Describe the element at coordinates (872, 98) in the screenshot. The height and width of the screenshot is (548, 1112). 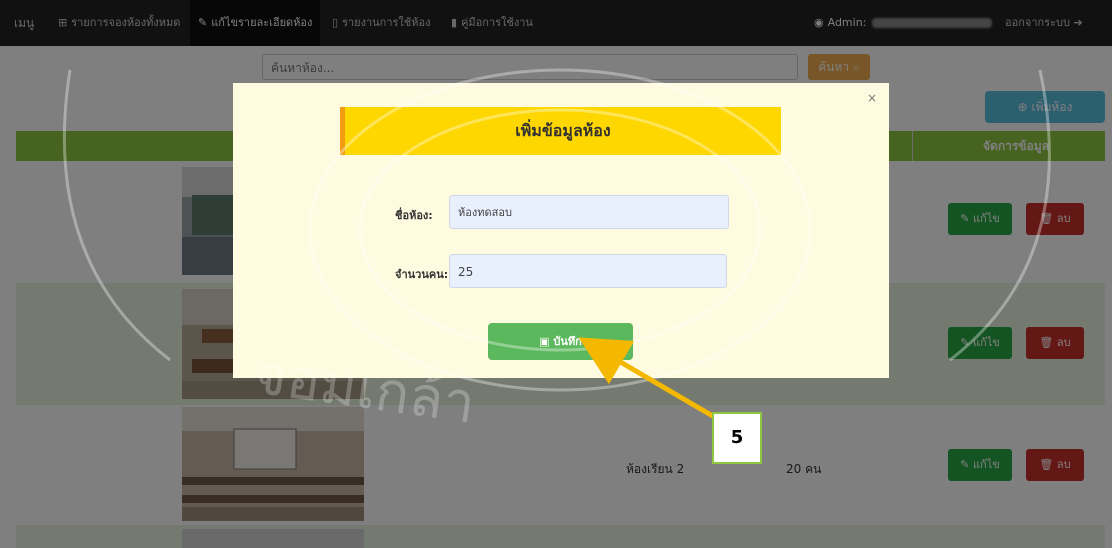
I see `close-icon: ×` at that location.